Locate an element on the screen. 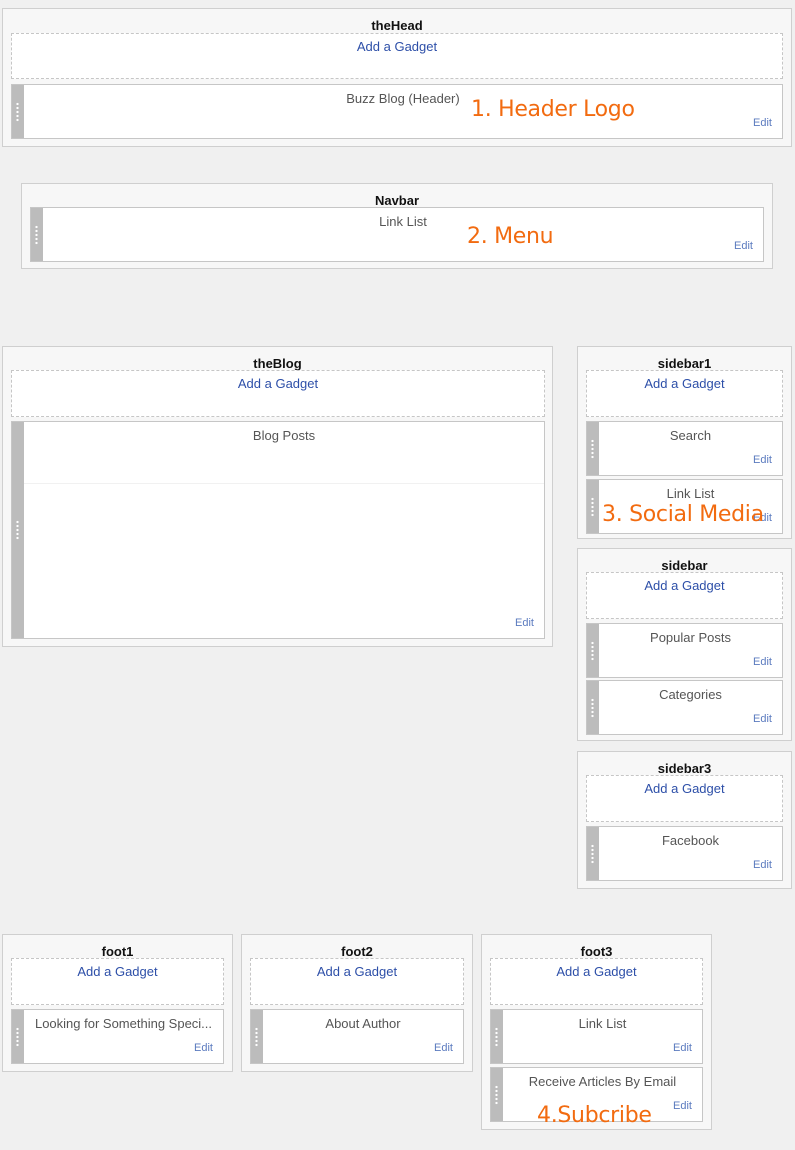 The image size is (795, 1150). widget-title: Search is located at coordinates (690, 435).